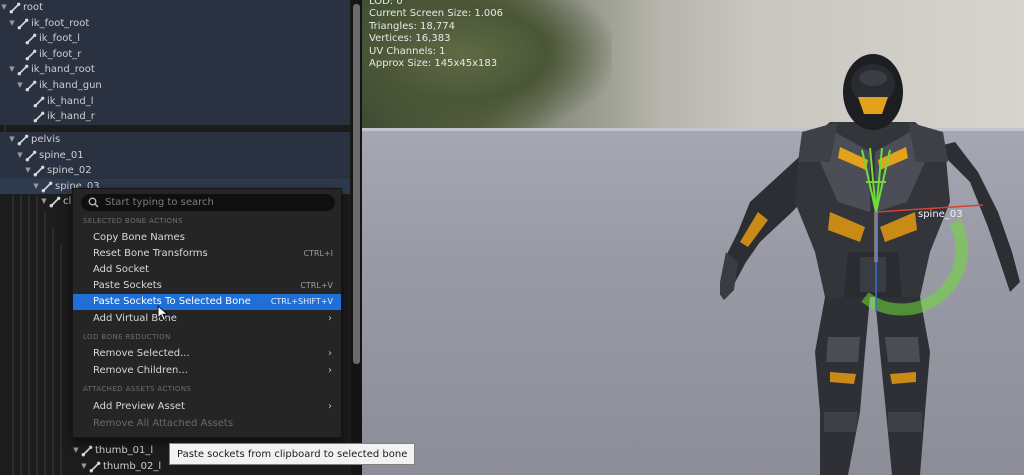 This screenshot has width=1024, height=475. Describe the element at coordinates (873, 92) in the screenshot. I see `character-head` at that location.